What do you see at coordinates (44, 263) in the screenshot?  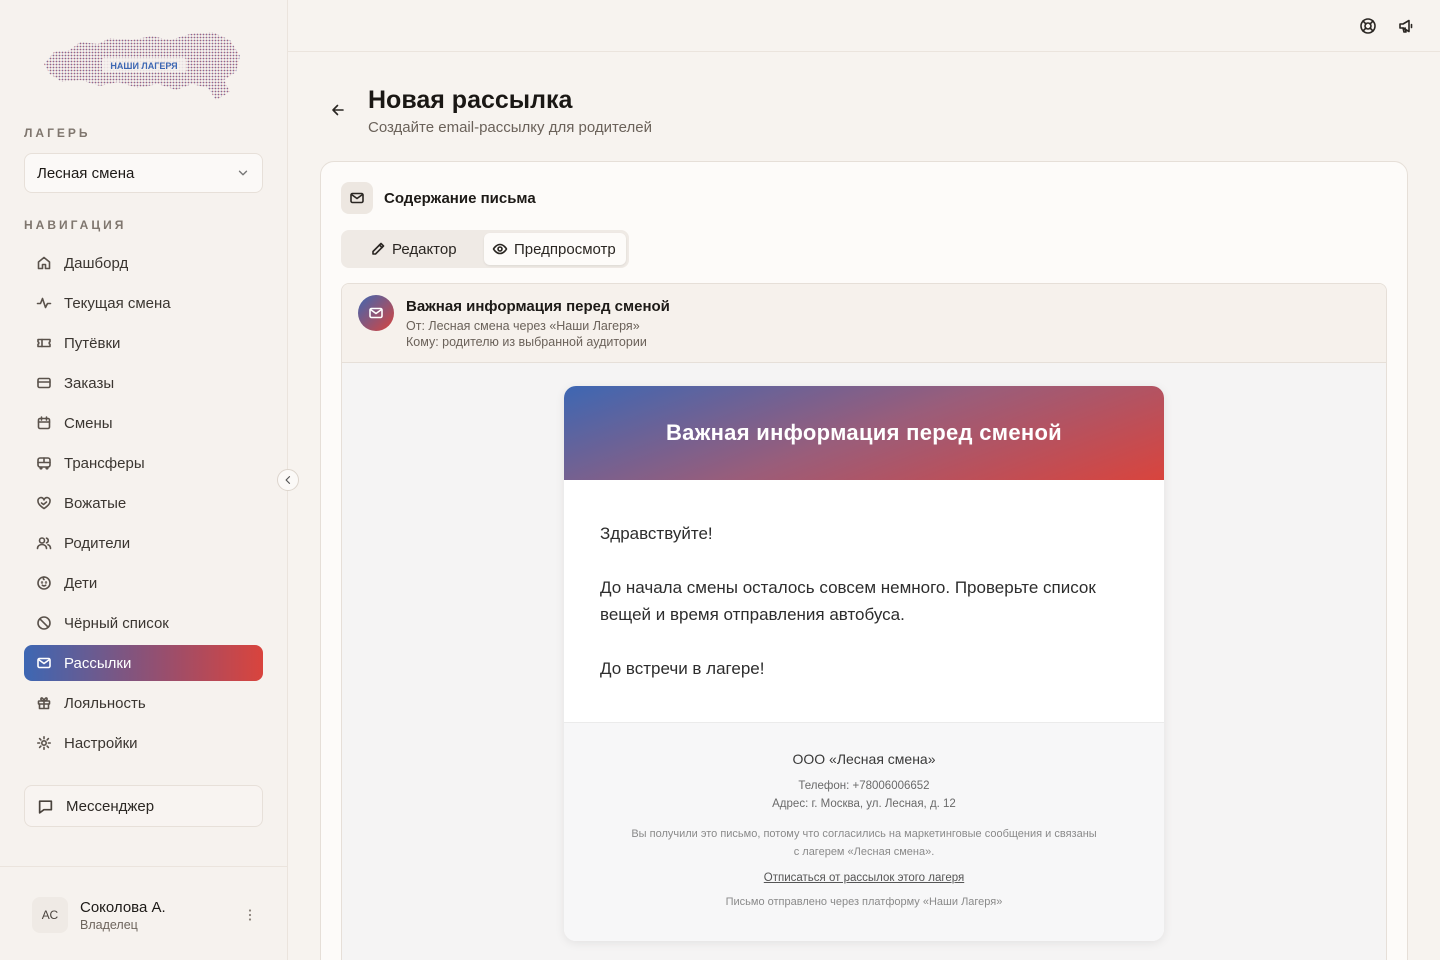 I see `home-icon` at bounding box center [44, 263].